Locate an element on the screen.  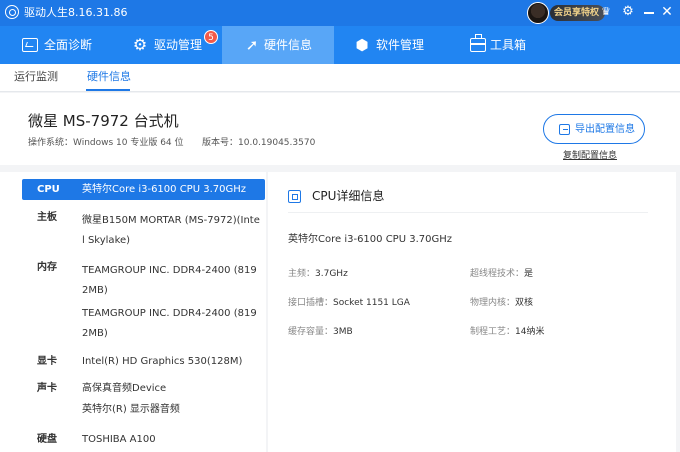
app-logo-icon is located at coordinates (12, 12).